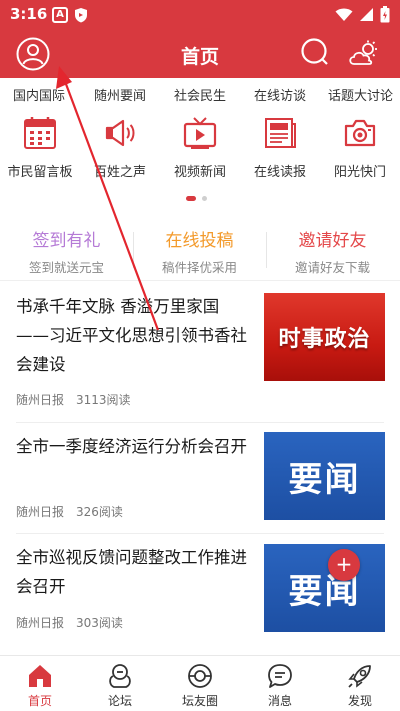  What do you see at coordinates (324, 479) in the screenshot?
I see `thumbnail-text: 要闻` at bounding box center [324, 479].